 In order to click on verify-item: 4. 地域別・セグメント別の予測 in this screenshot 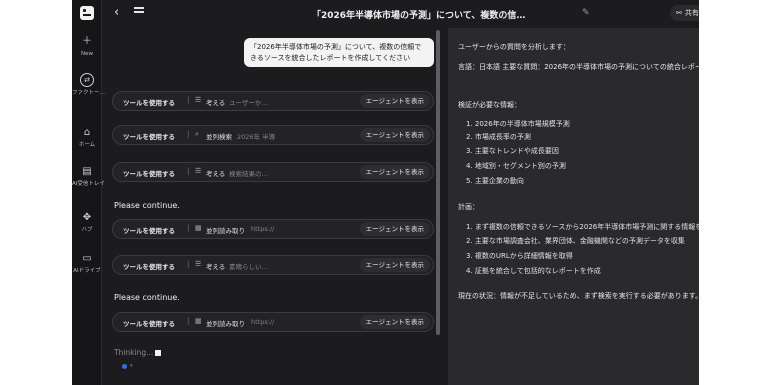, I will do `click(516, 166)`.